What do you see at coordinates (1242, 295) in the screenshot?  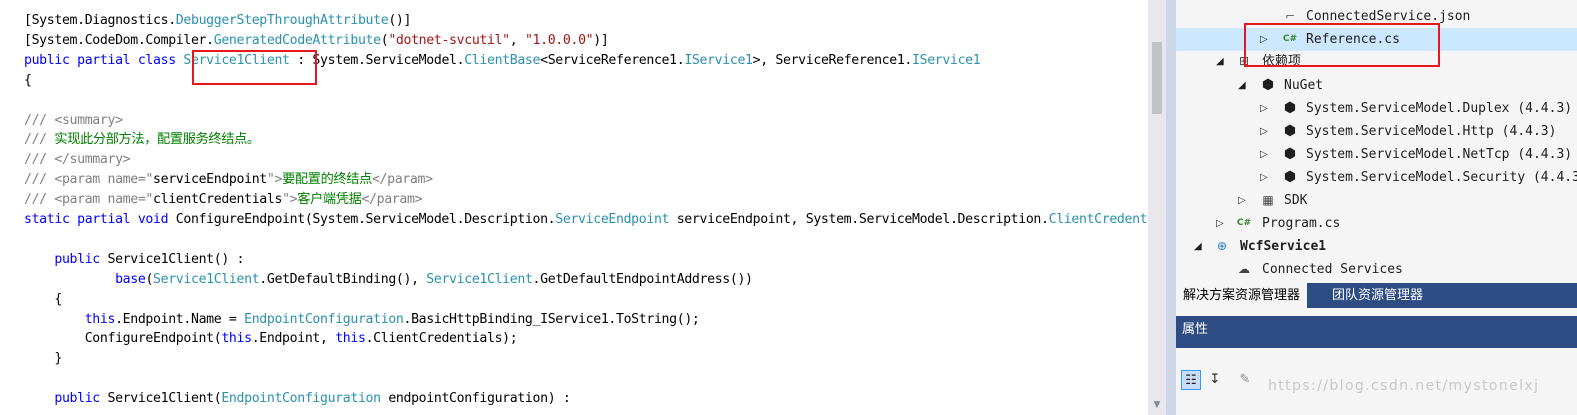 I see `tab-solution-explorer: 解决方案资源管理器` at bounding box center [1242, 295].